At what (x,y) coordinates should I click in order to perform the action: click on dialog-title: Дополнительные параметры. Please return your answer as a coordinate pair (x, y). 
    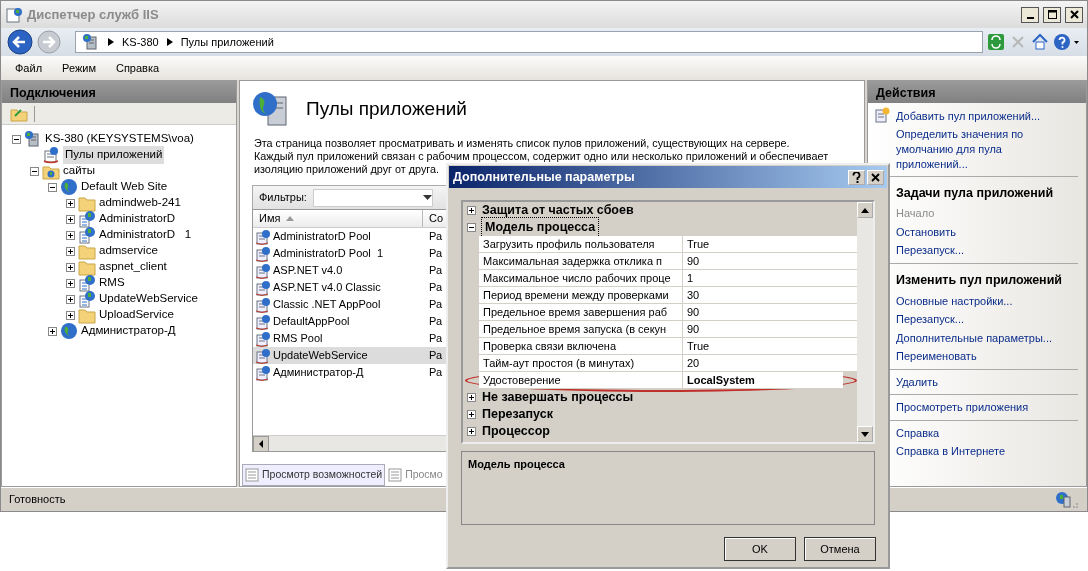
    Looking at the image, I should click on (544, 177).